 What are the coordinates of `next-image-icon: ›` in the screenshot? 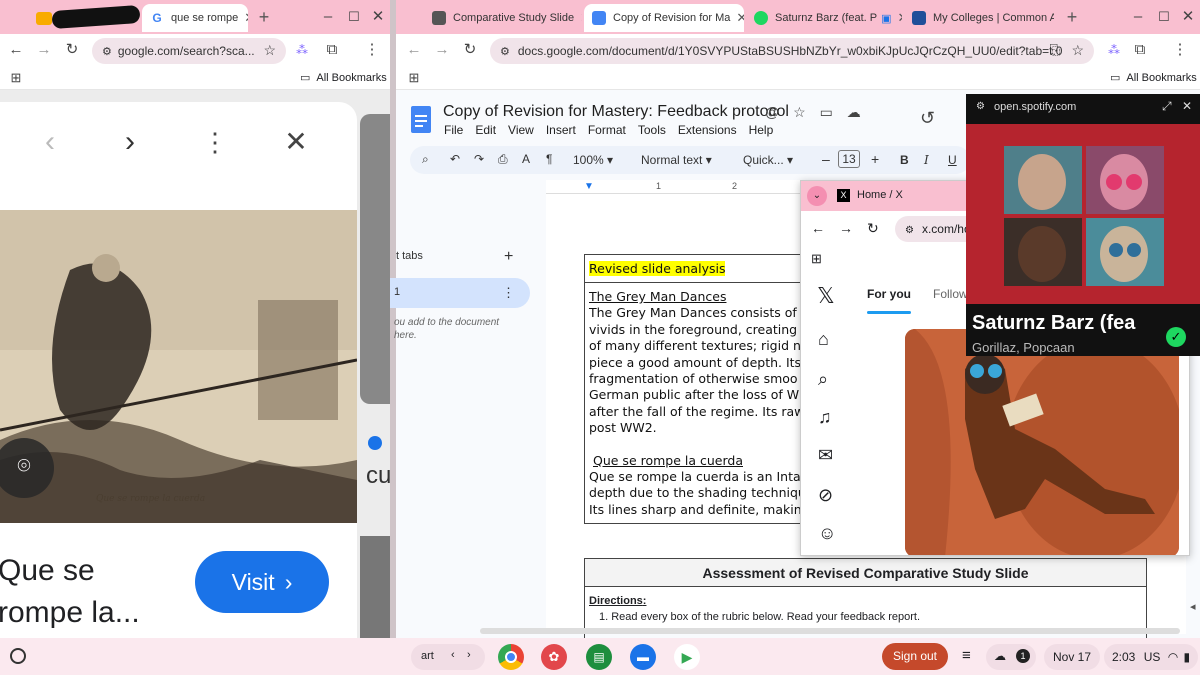 It's located at (130, 142).